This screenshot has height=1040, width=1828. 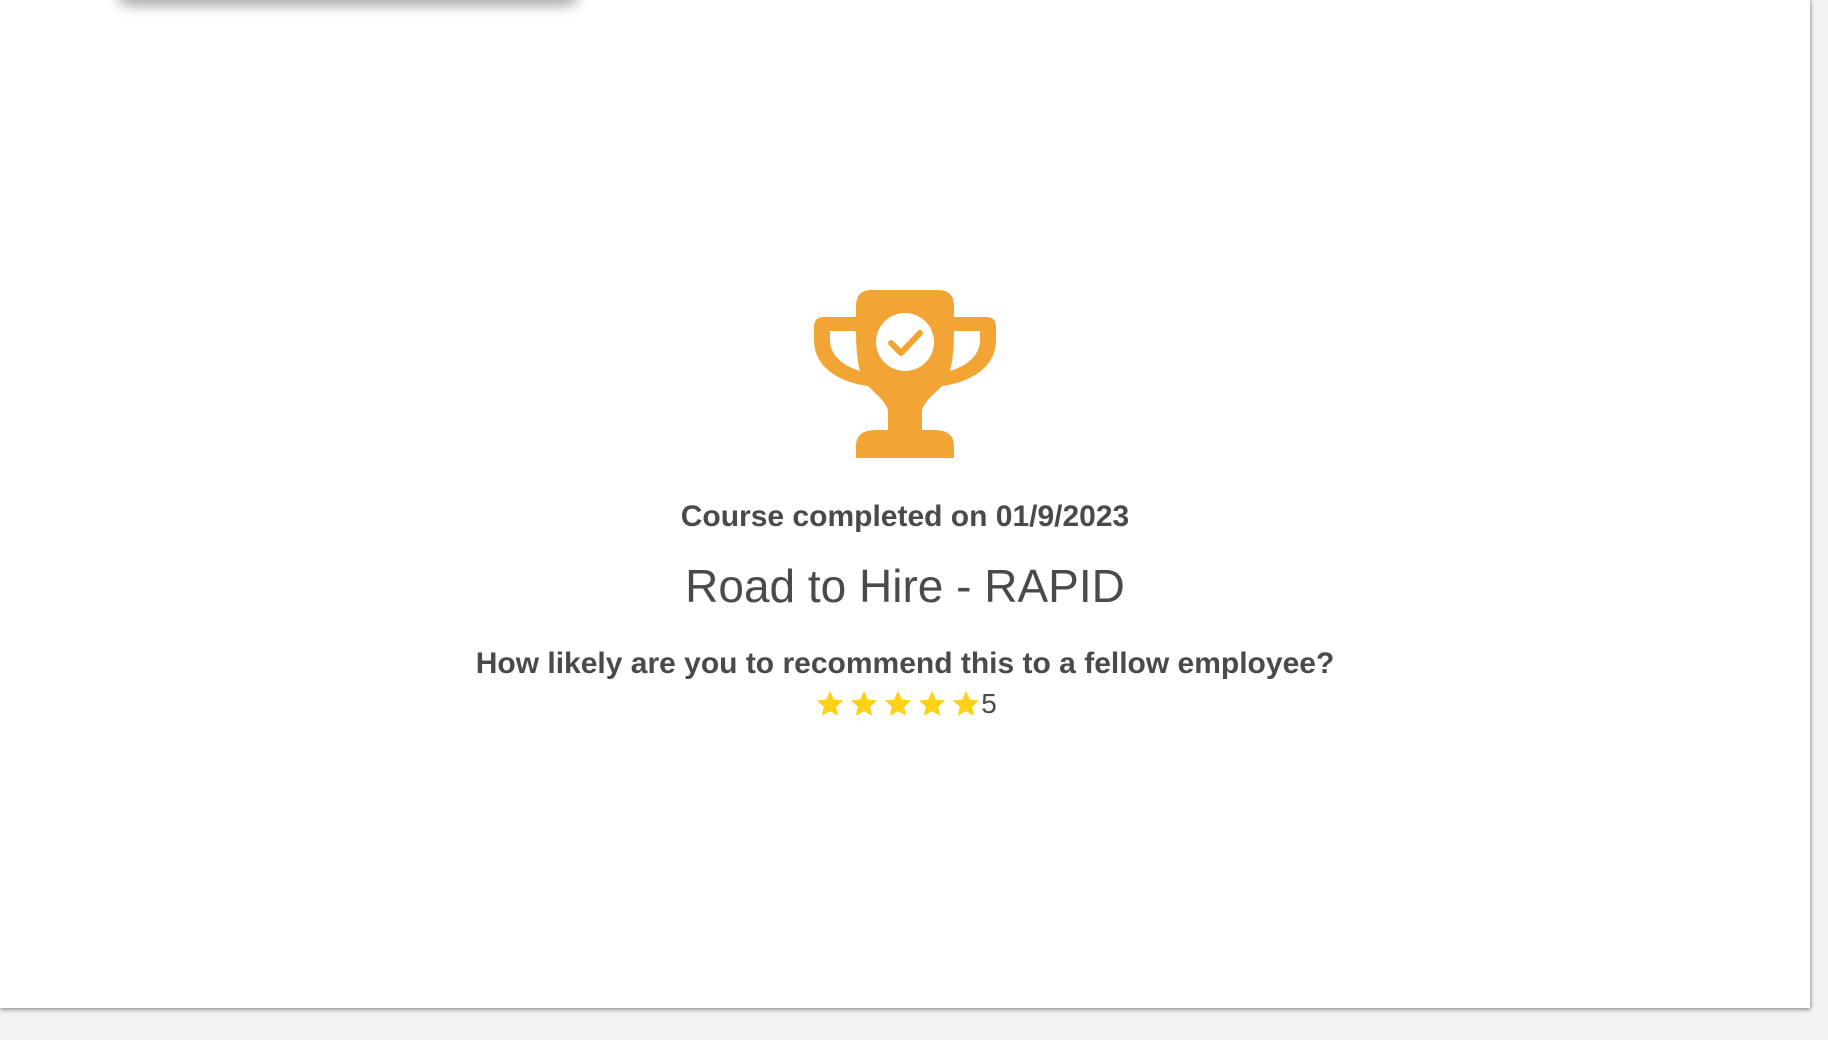 I want to click on rating-value: 5, so click(x=989, y=703).